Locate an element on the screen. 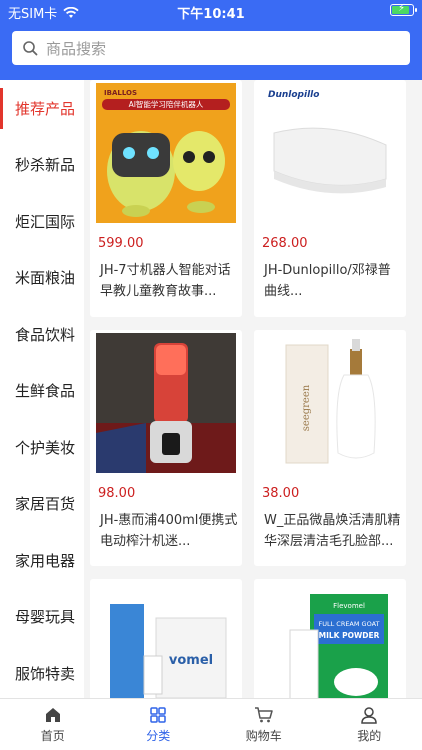 This screenshot has width=422, height=750. product-brand: Dunlopillo is located at coordinates (293, 95).